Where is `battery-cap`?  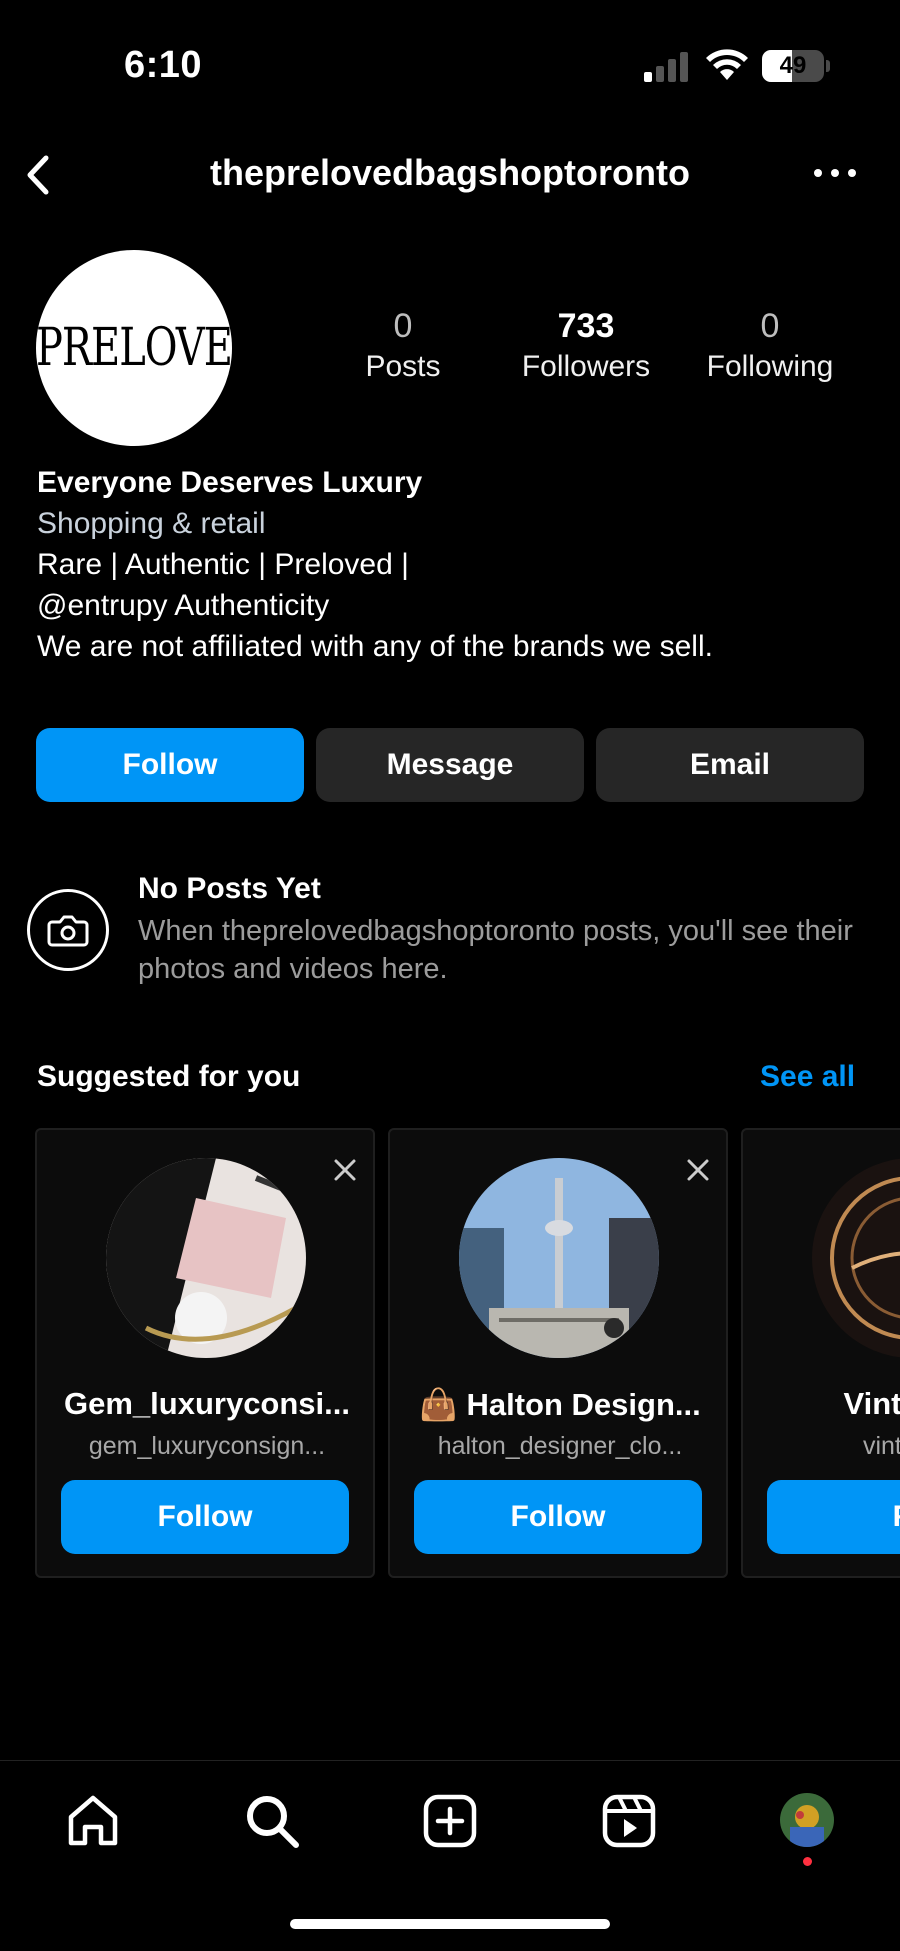
battery-cap is located at coordinates (828, 66).